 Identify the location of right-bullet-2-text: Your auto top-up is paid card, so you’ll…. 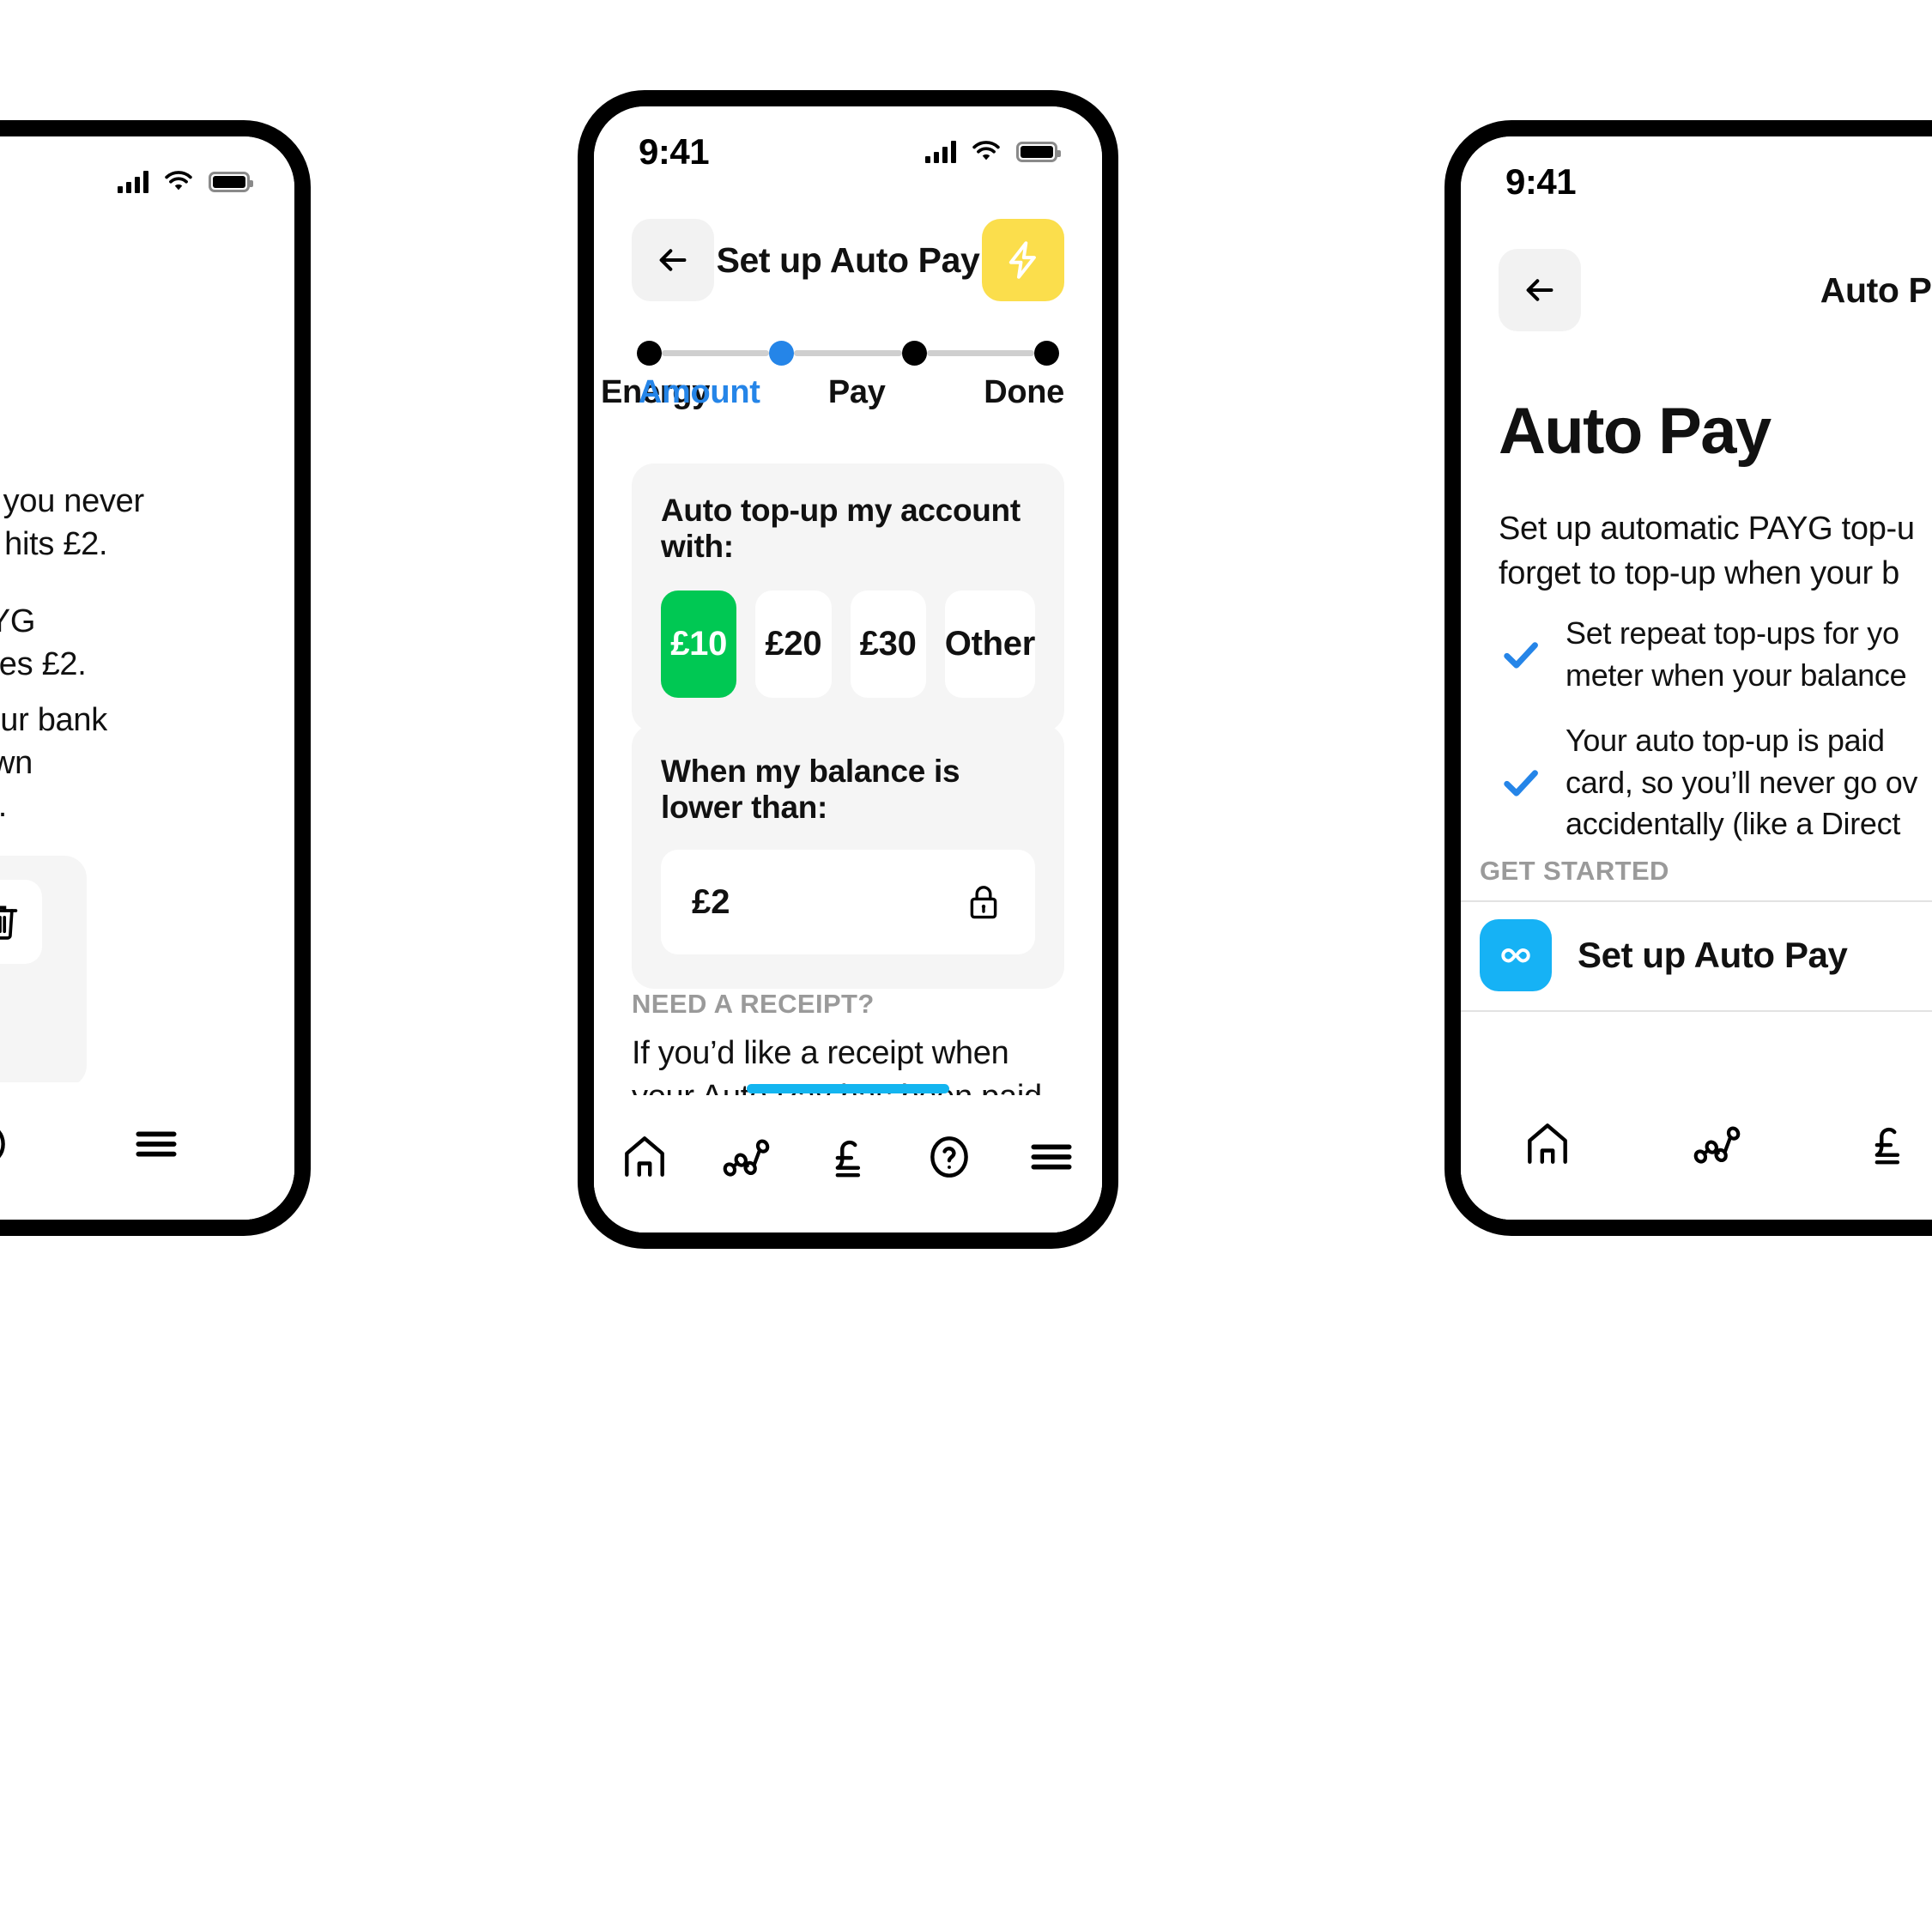
(1742, 783).